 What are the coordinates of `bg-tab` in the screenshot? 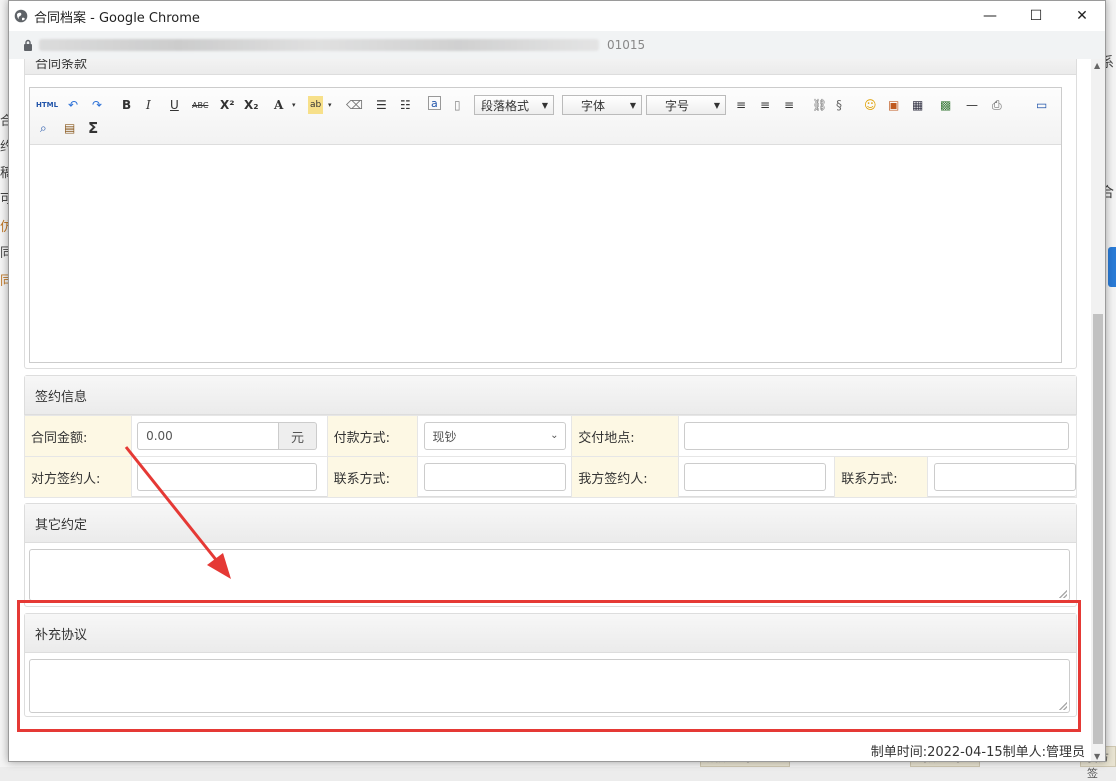 It's located at (1112, 267).